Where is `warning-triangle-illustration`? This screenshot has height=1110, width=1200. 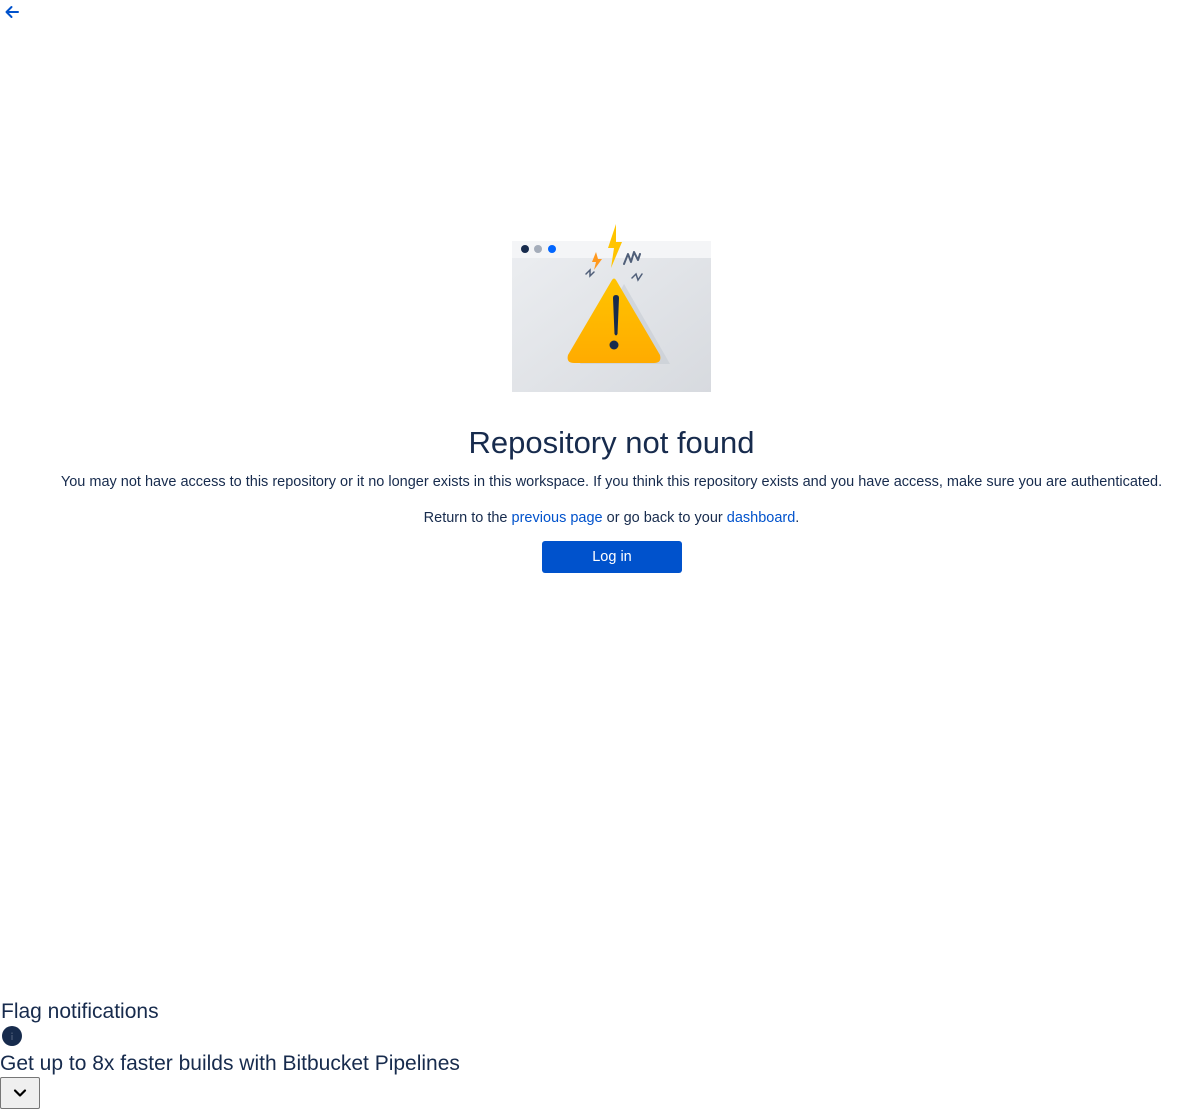 warning-triangle-illustration is located at coordinates (611, 308).